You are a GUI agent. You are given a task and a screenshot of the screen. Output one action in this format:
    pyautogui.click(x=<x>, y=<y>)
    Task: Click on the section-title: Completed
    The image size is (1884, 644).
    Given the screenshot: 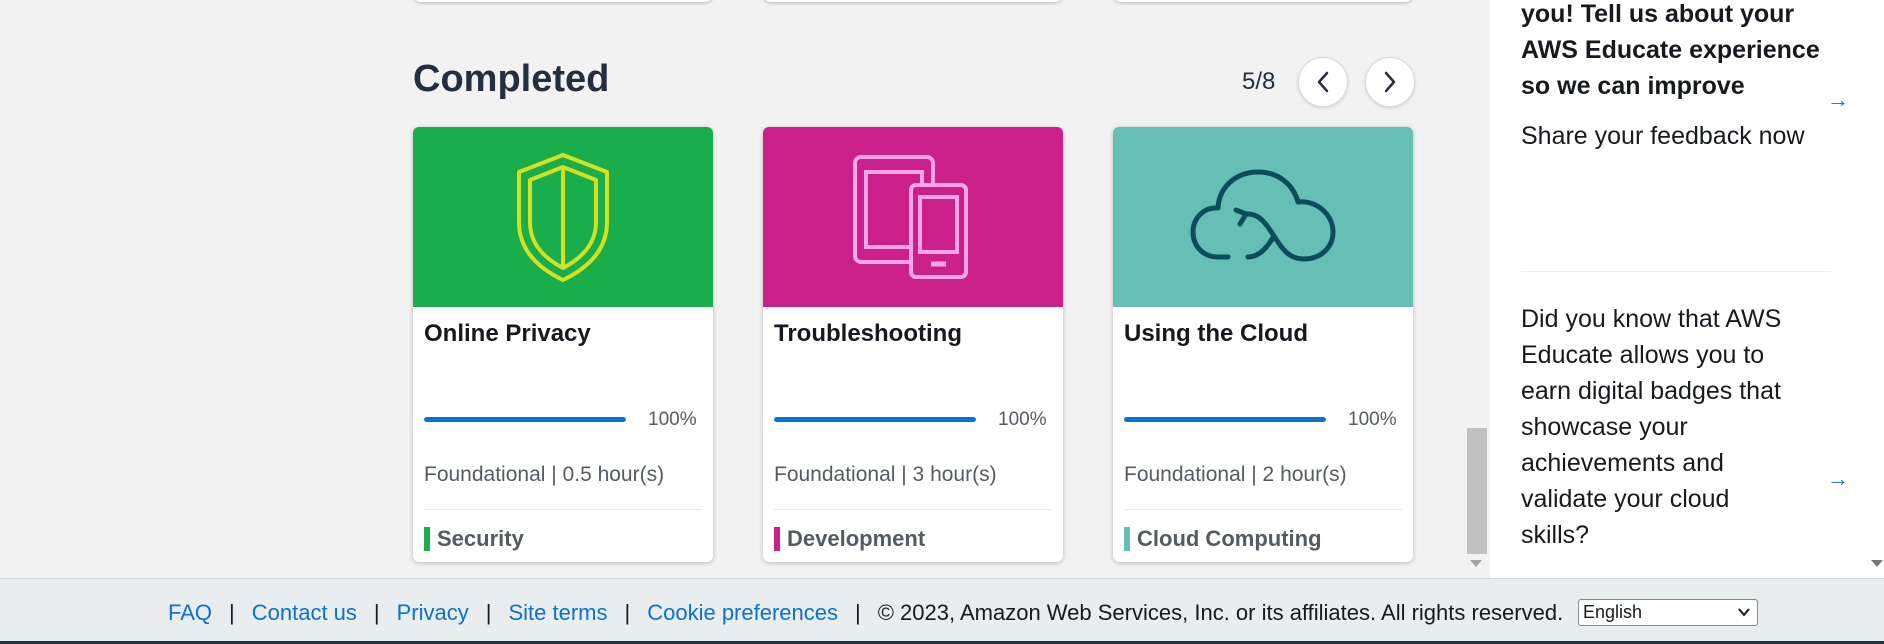 What is the action you would take?
    pyautogui.click(x=511, y=79)
    